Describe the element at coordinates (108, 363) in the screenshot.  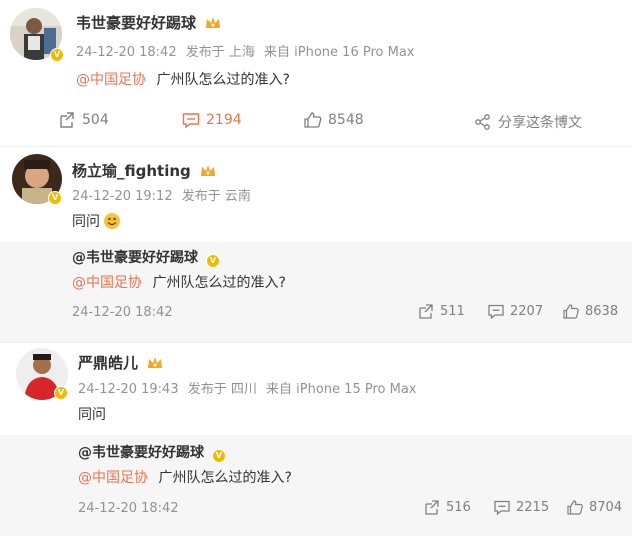
I see `author-name-text: 严鼎皓儿` at that location.